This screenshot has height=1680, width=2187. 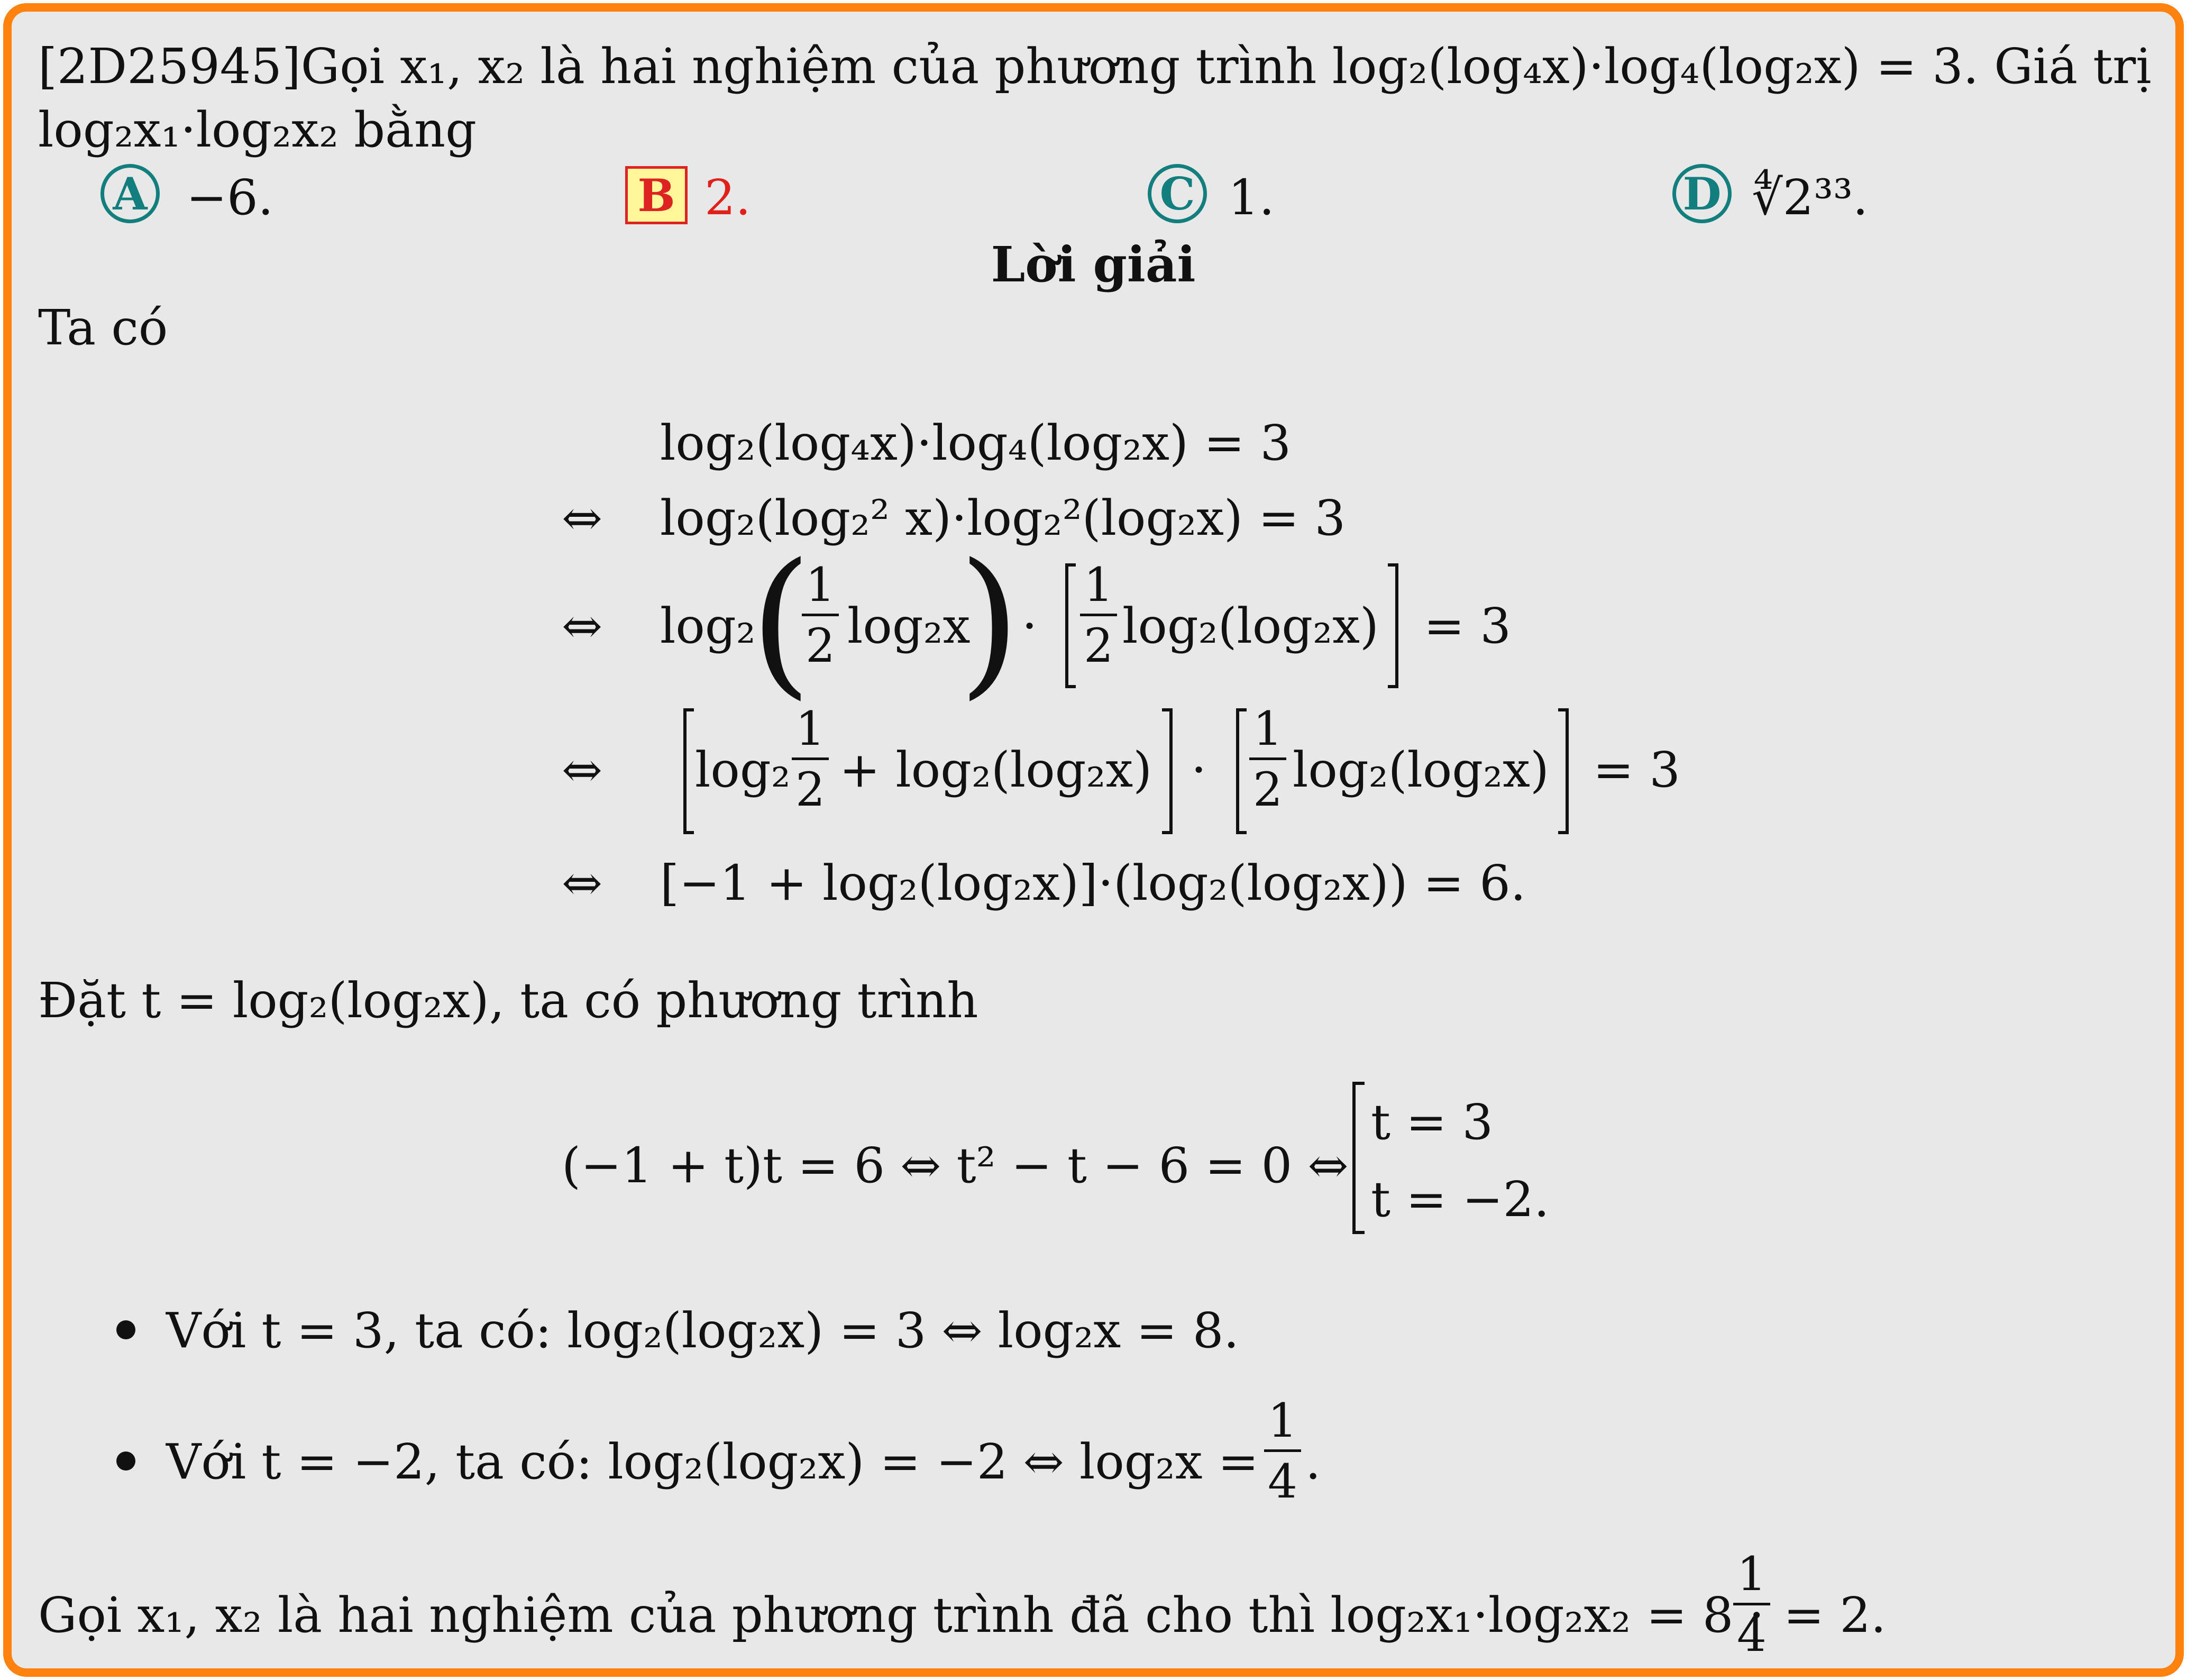 What do you see at coordinates (1070, 625) in the screenshot?
I see `step-3-left-bracket` at bounding box center [1070, 625].